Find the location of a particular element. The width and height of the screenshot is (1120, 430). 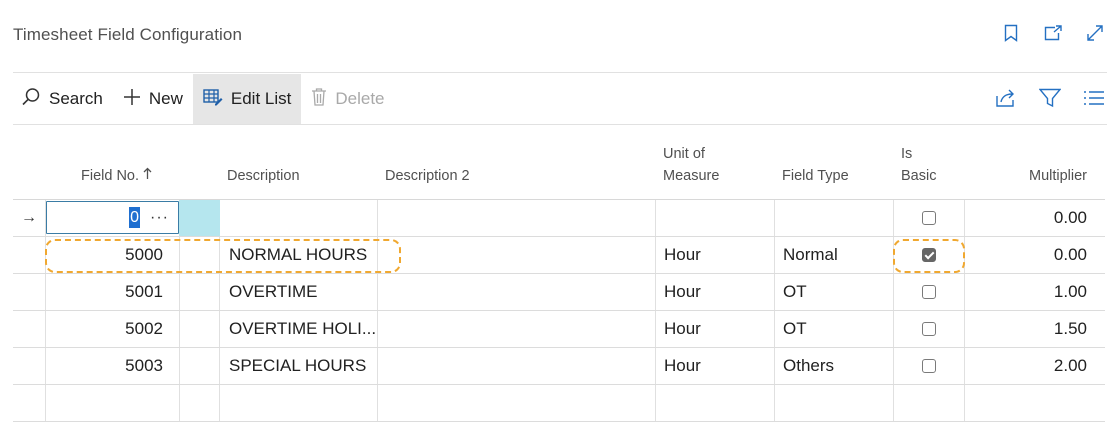

filter-icon is located at coordinates (1050, 98).